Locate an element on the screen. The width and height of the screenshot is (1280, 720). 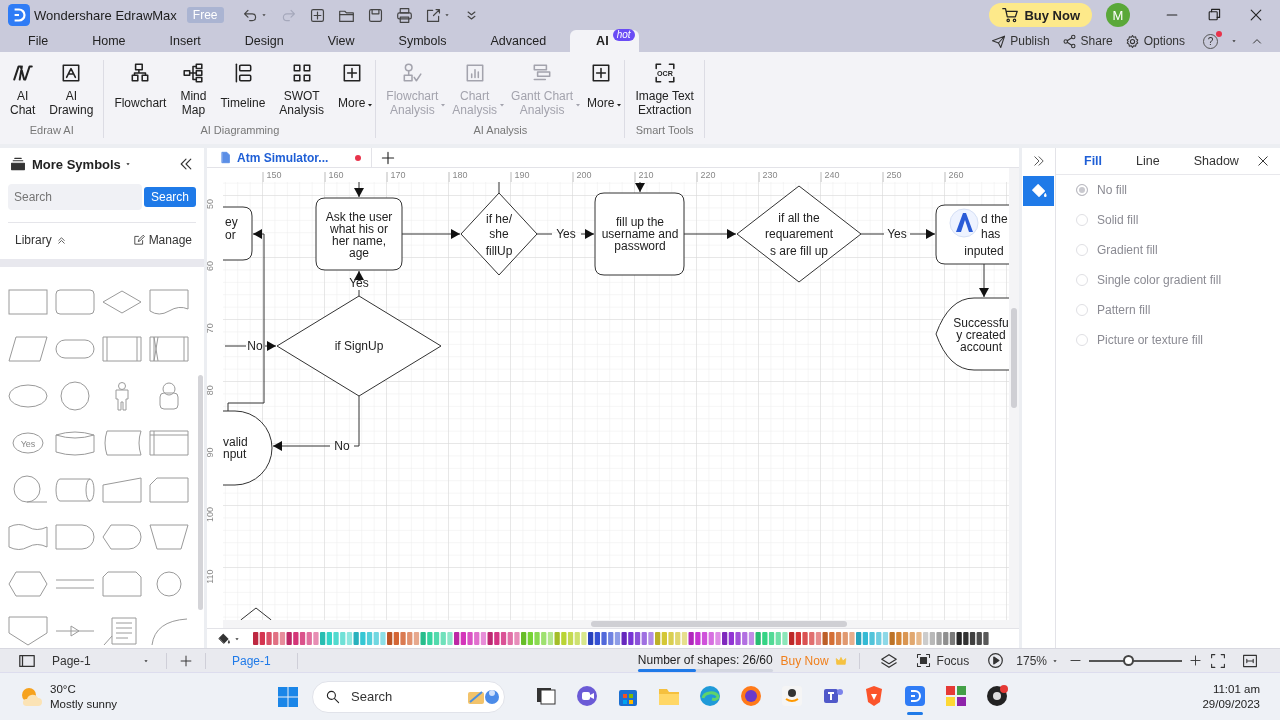
panel-tab: Line is located at coordinates (1148, 161).